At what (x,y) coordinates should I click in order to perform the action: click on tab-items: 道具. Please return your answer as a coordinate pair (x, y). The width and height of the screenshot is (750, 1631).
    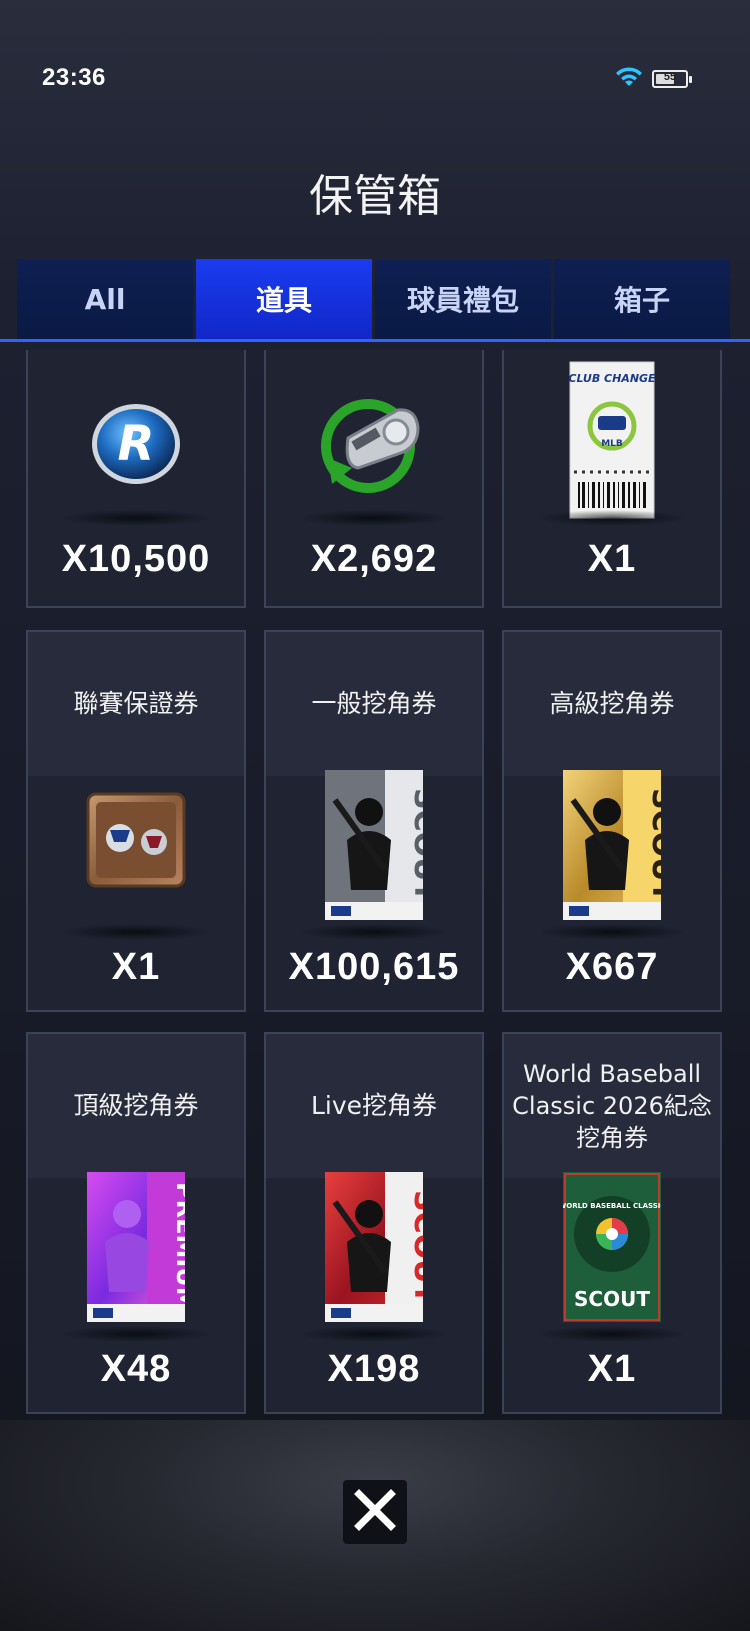
    Looking at the image, I should click on (284, 299).